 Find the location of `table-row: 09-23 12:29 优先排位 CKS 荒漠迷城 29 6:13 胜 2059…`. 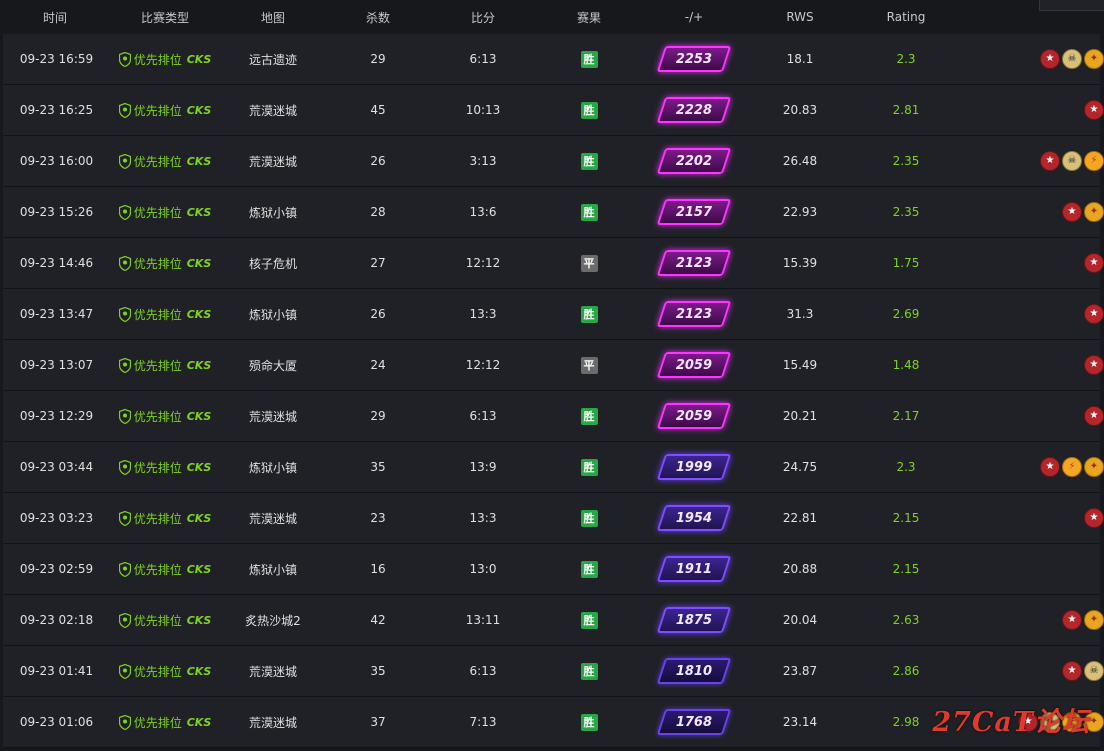

table-row: 09-23 12:29 优先排位 CKS 荒漠迷城 29 6:13 胜 2059… is located at coordinates (553, 416).